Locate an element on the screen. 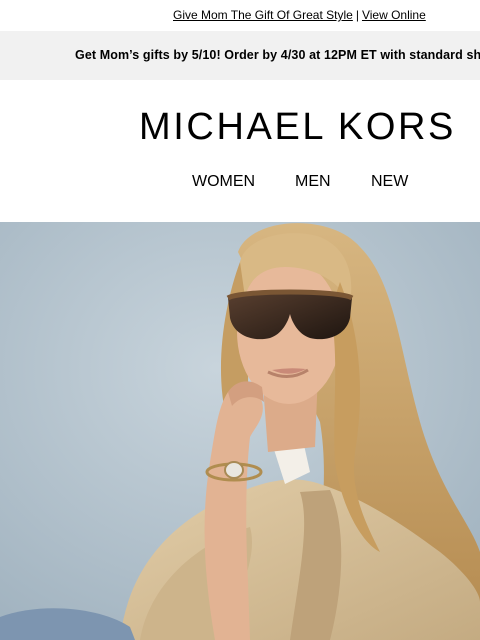  brand-logo: MICHAEL KORS is located at coordinates (297, 127).